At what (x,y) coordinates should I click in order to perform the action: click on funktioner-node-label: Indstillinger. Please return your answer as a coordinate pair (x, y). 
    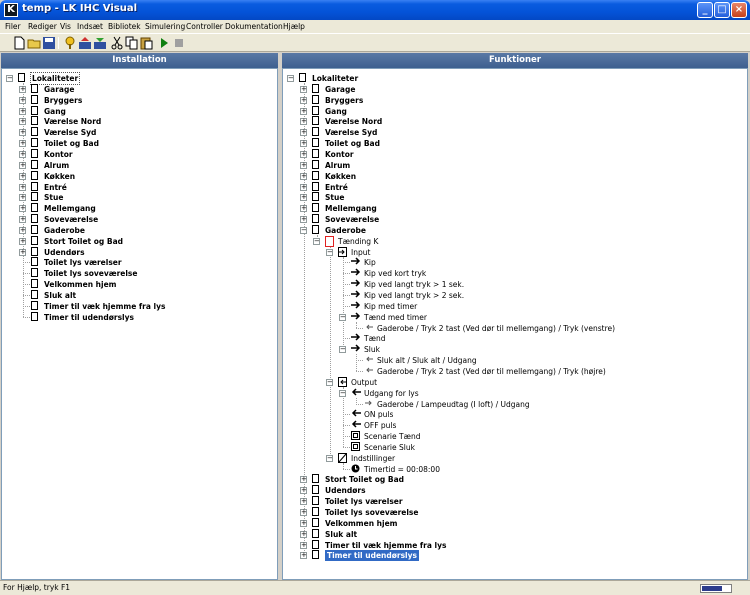
    Looking at the image, I should click on (373, 458).